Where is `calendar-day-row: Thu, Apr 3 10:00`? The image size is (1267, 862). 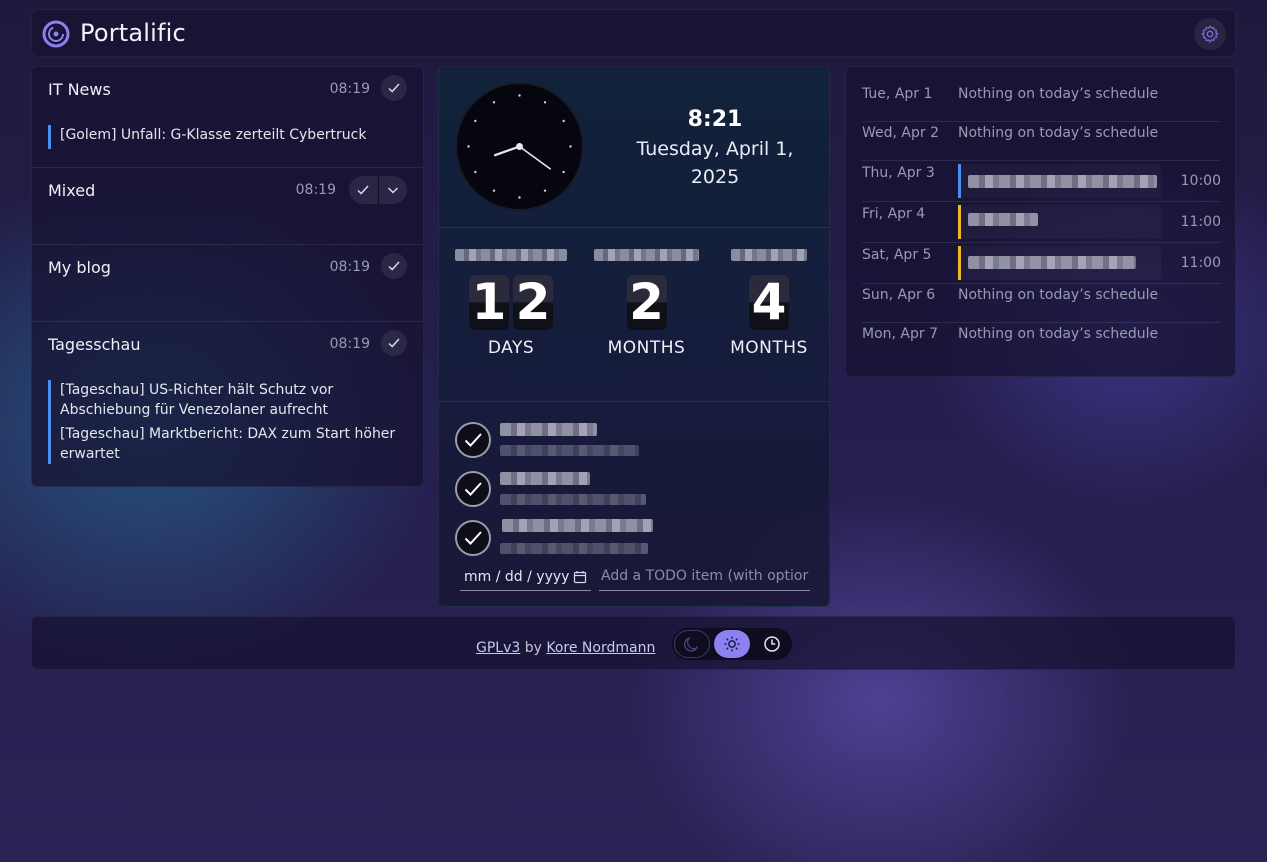 calendar-day-row: Thu, Apr 3 10:00 is located at coordinates (1041, 181).